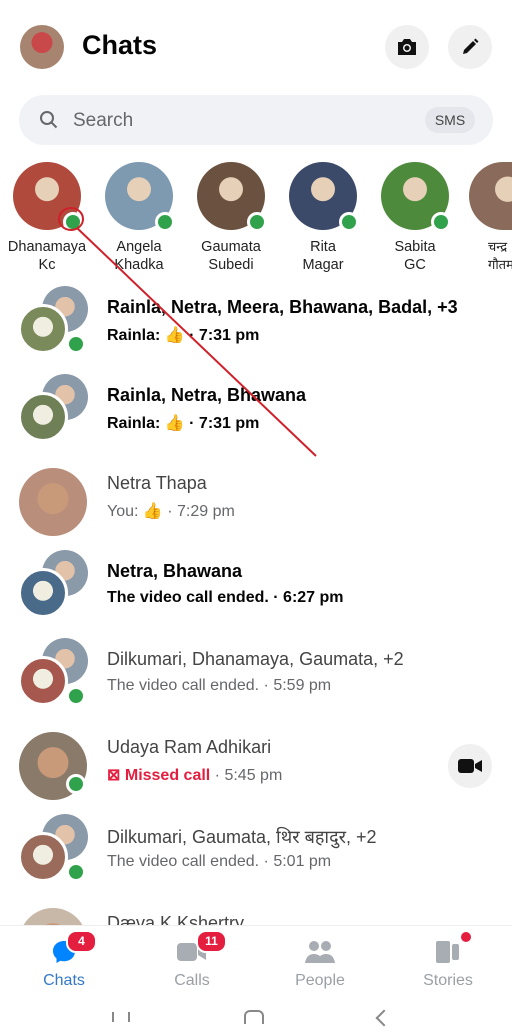 Image resolution: width=512 pixels, height=1027 pixels. I want to click on tab-label: Stories, so click(448, 980).